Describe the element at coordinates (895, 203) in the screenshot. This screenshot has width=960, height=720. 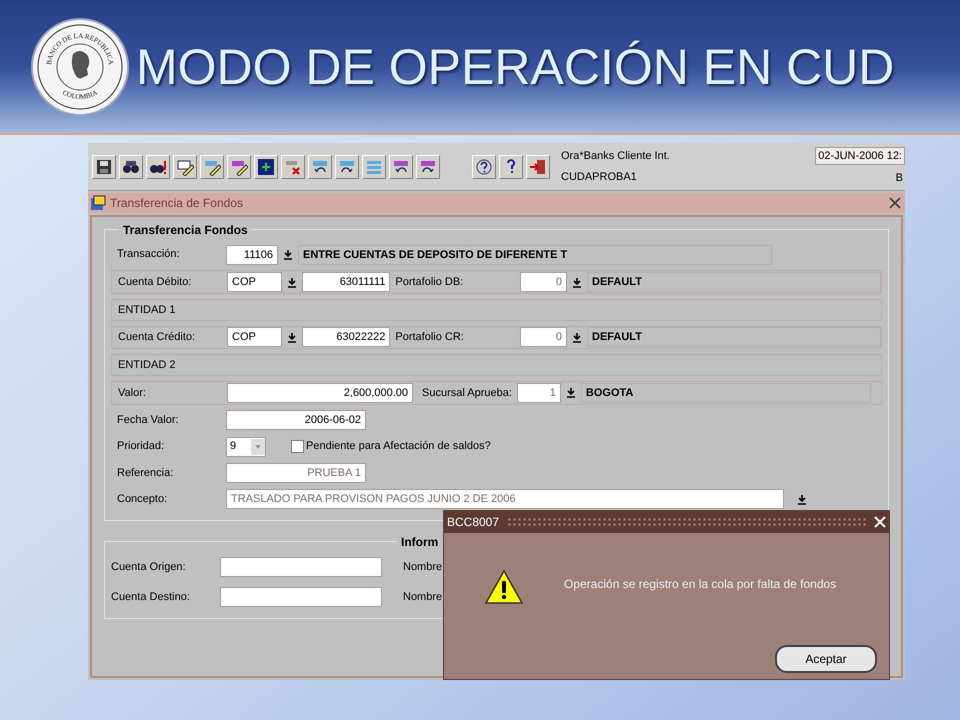
I see `close-icon` at that location.